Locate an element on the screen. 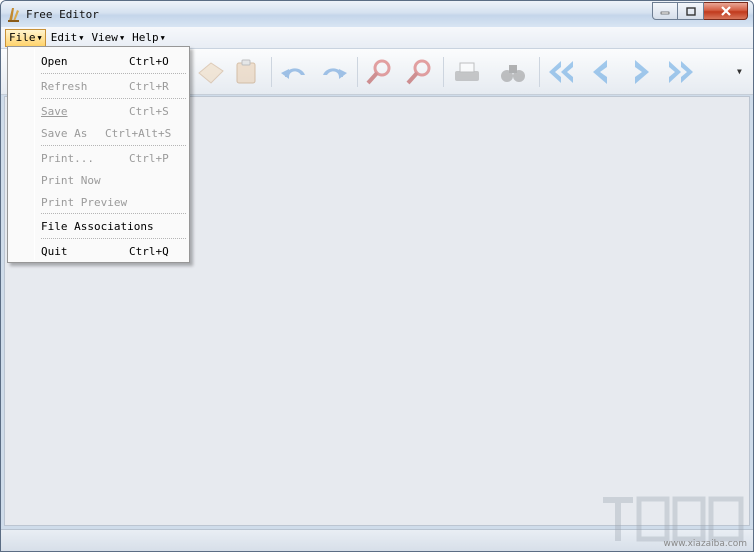 The image size is (754, 552). undo-icon is located at coordinates (295, 72).